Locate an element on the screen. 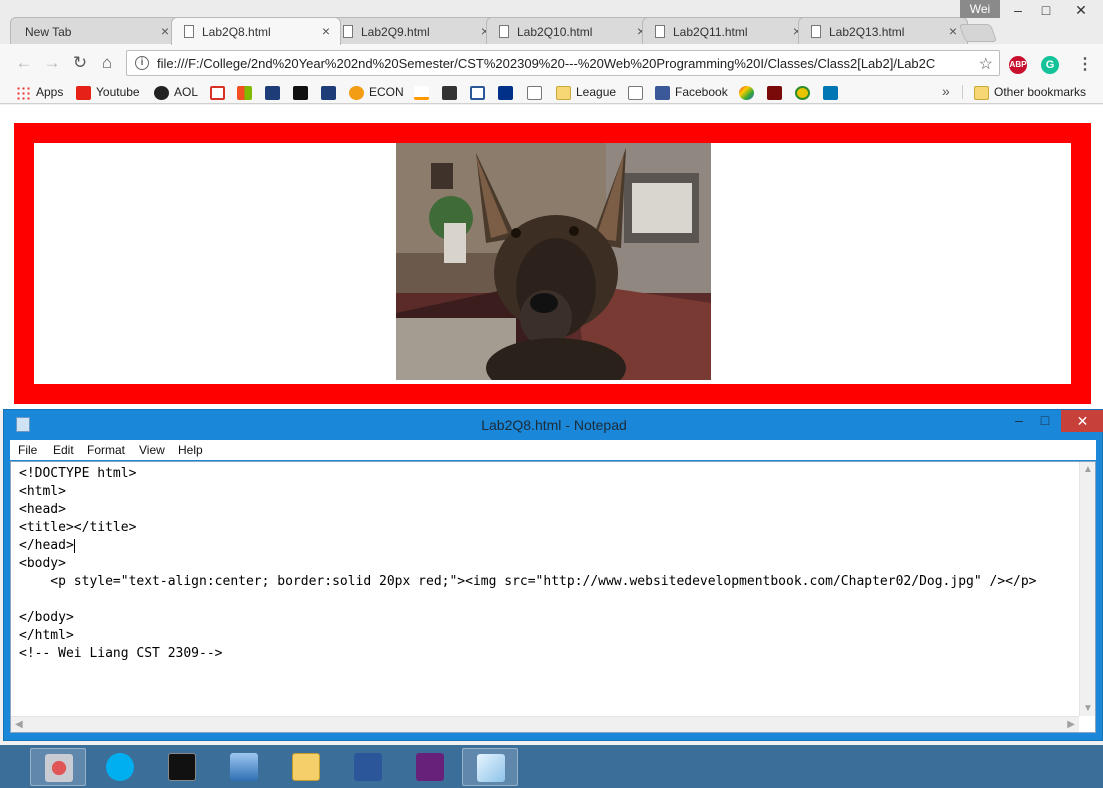 The image size is (1103, 788). bookmark-label: Youtube is located at coordinates (118, 92).